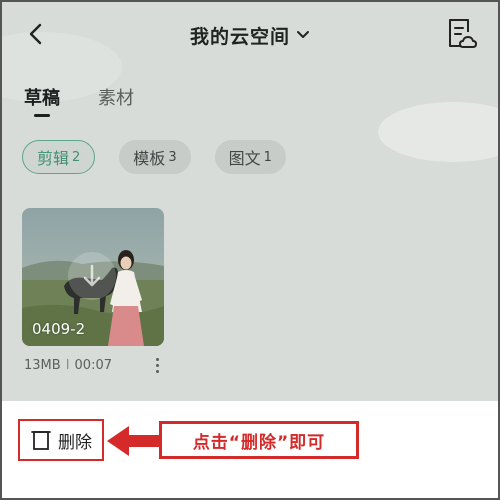  I want to click on chip-count: 2, so click(76, 157).